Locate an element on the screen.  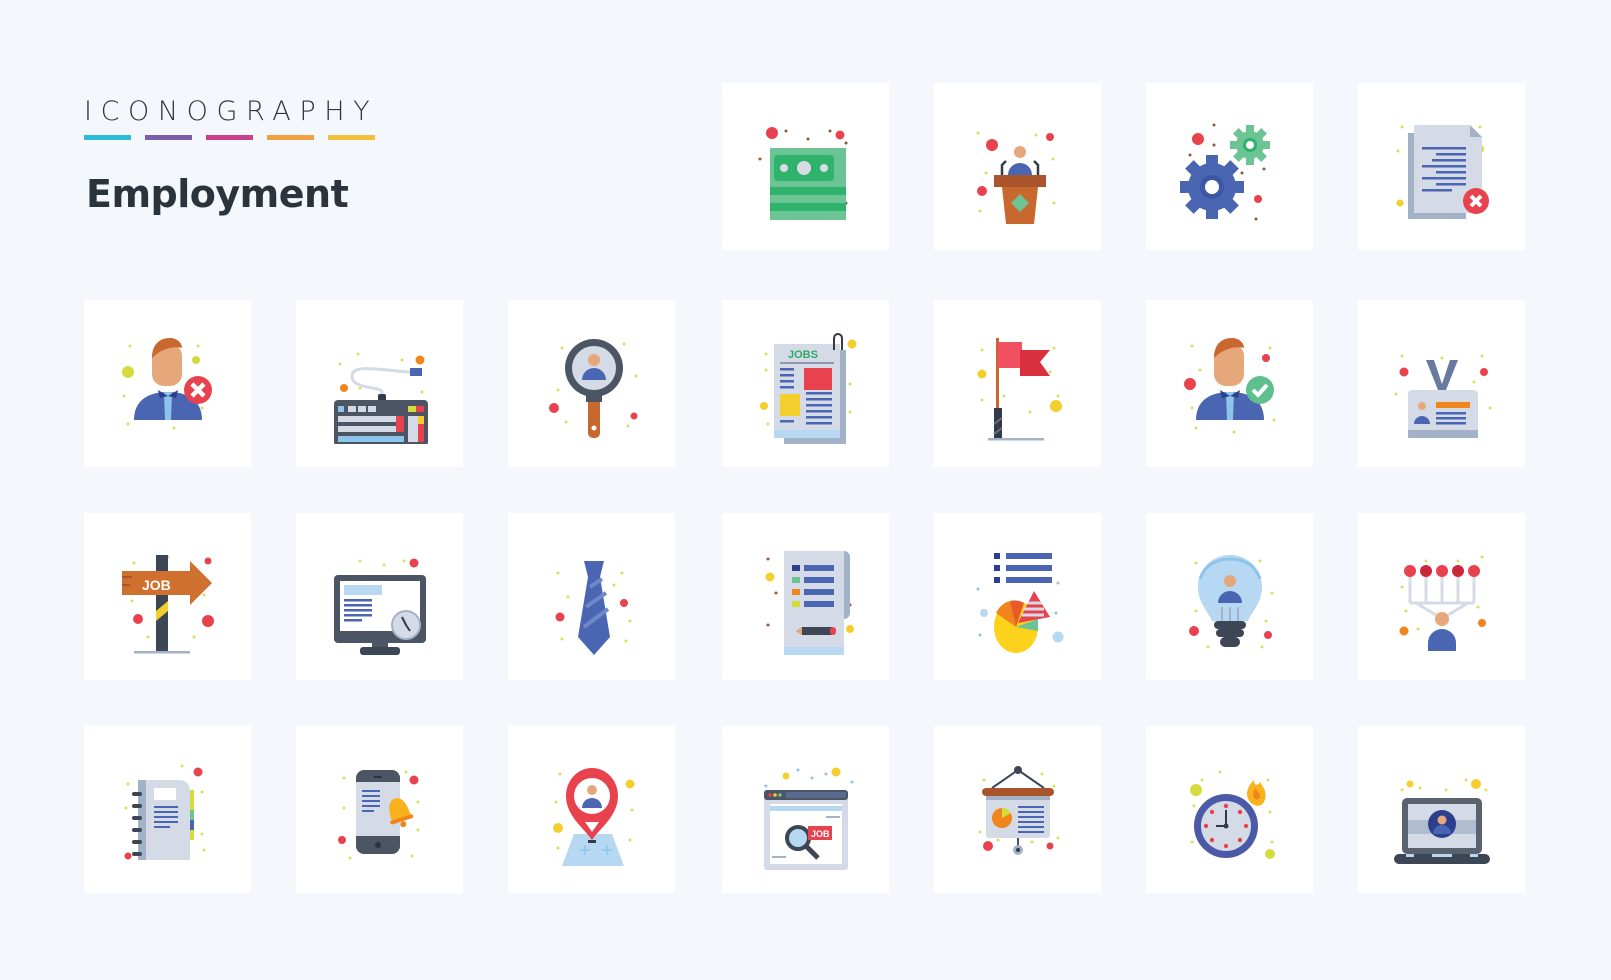
keyboard-icon is located at coordinates (380, 398).